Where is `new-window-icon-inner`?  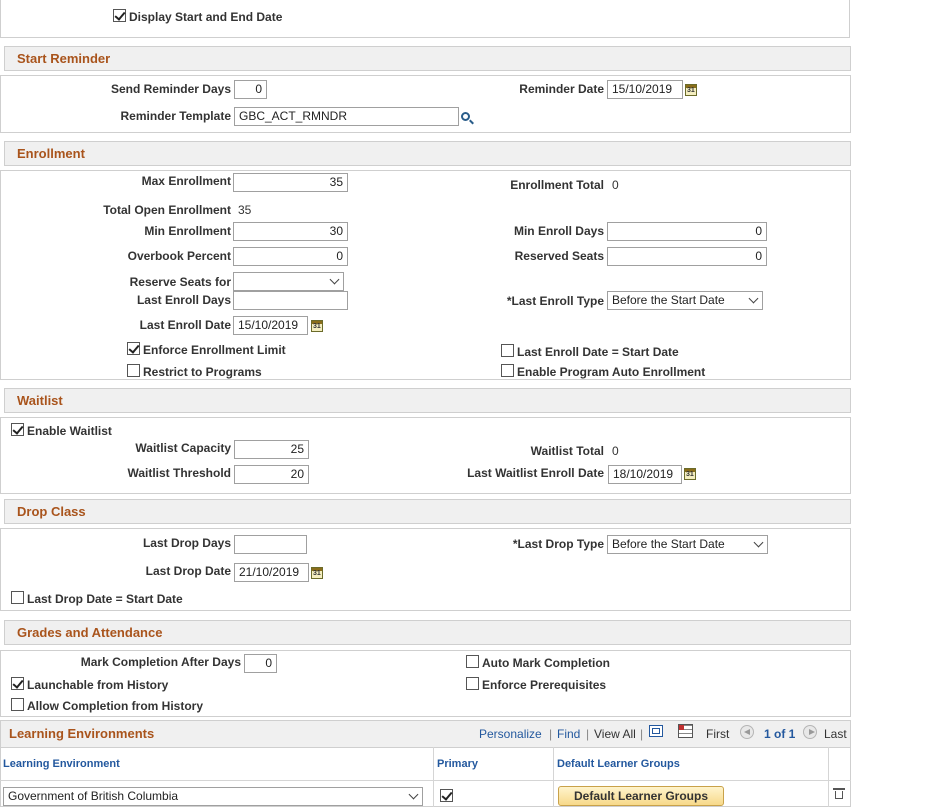
new-window-icon-inner is located at coordinates (656, 731).